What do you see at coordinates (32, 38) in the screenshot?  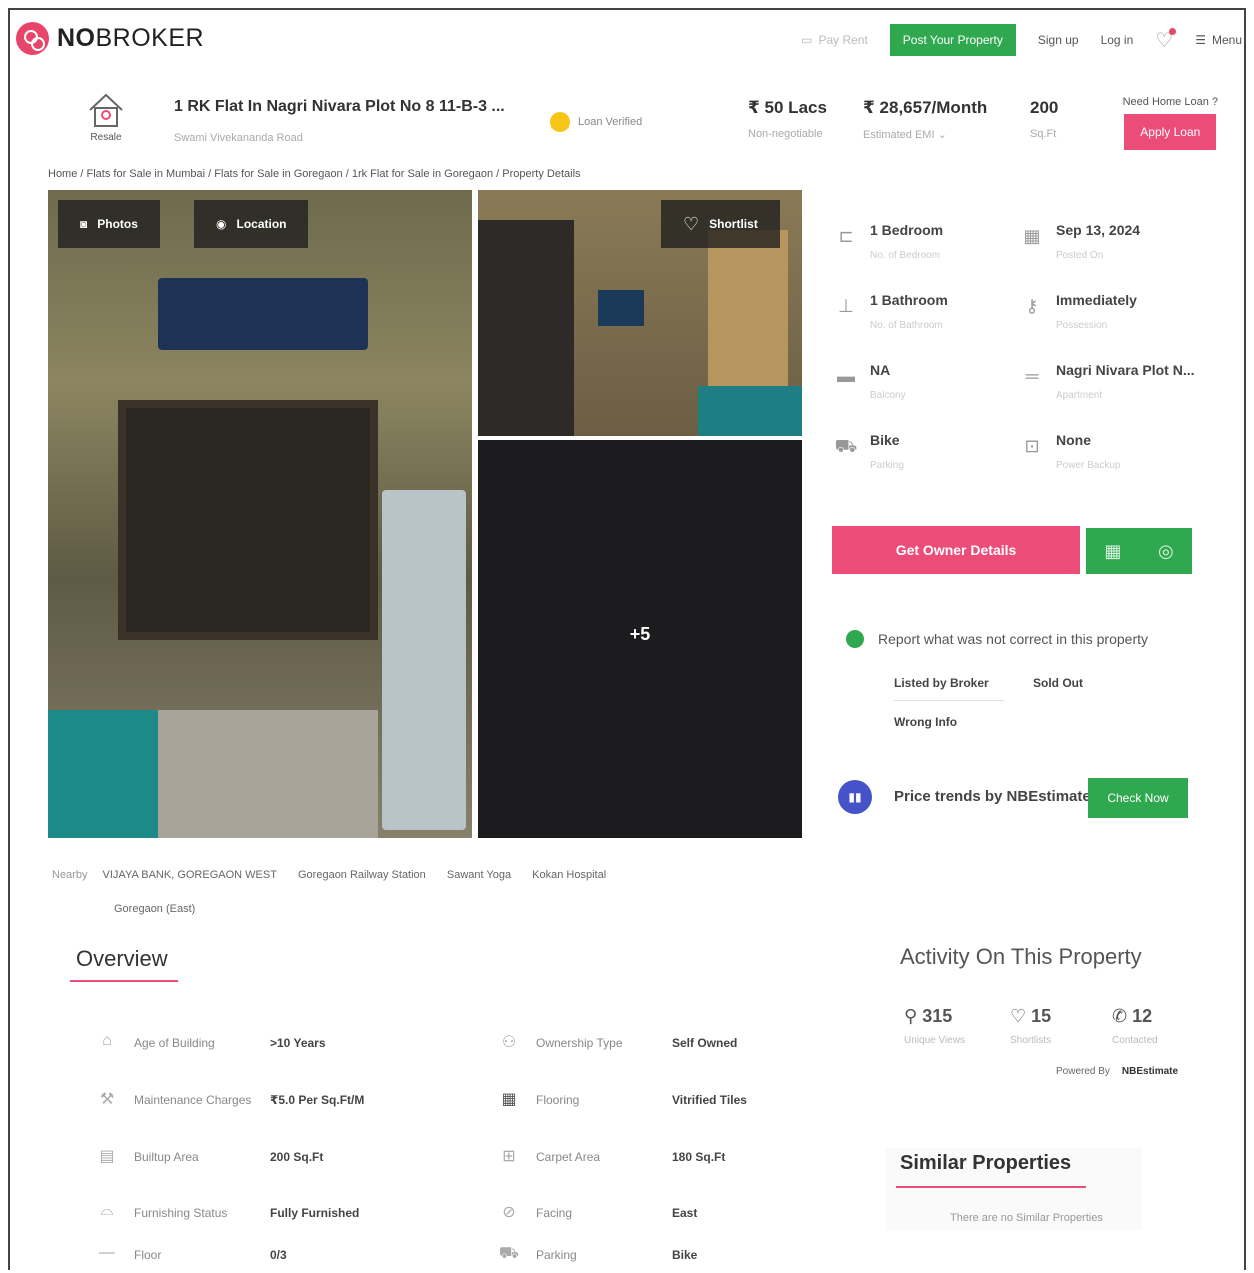 I see `logo-icon` at bounding box center [32, 38].